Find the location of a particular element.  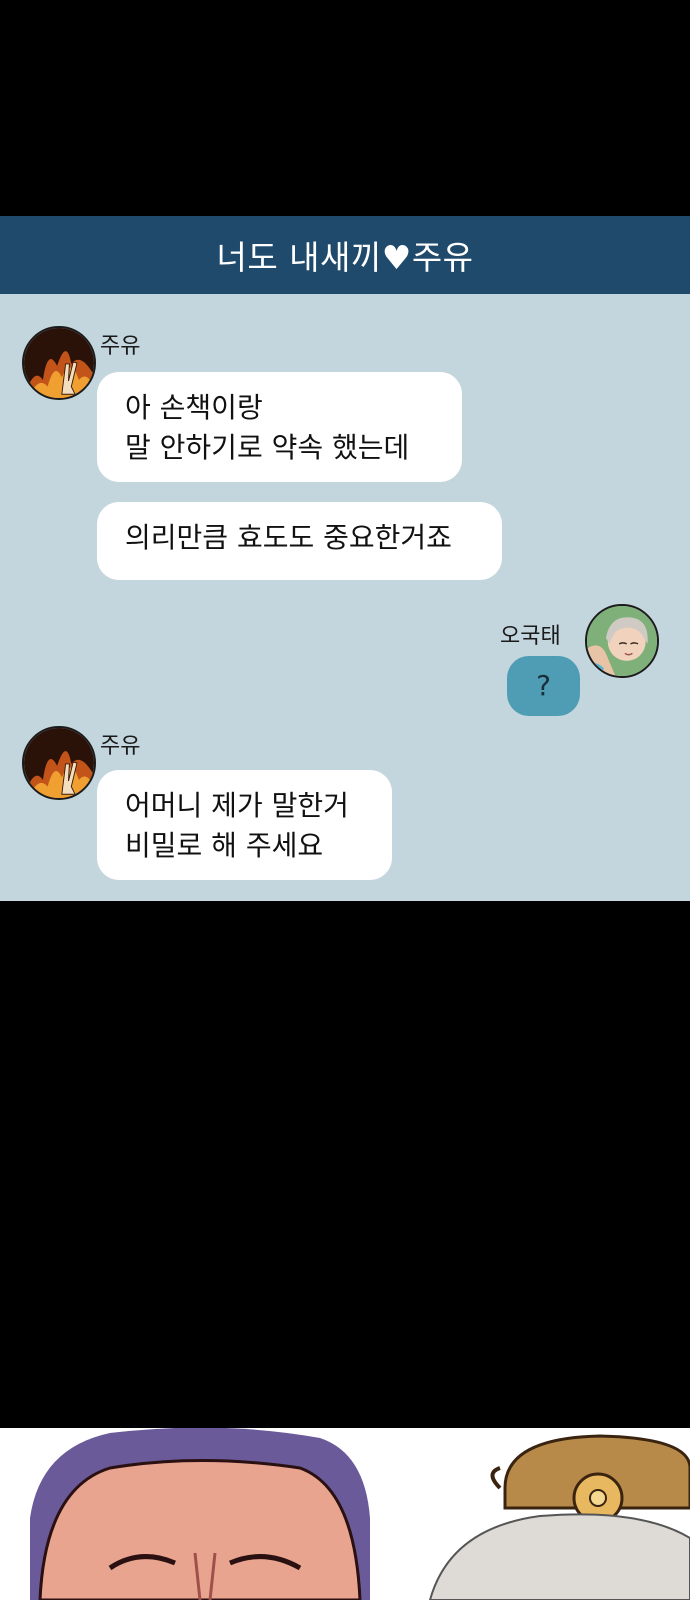

sender-name: 오국태 is located at coordinates (530, 636).